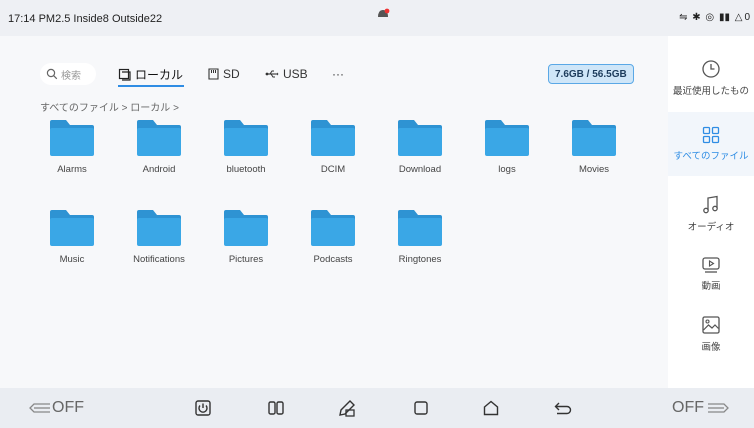 The width and height of the screenshot is (754, 428). I want to click on more-button: ···, so click(338, 74).